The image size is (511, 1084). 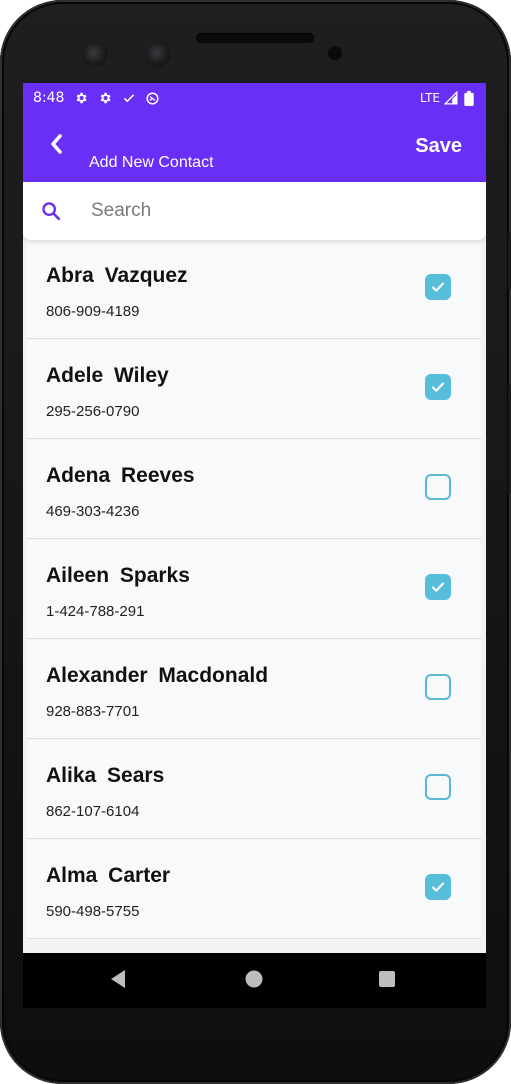 I want to click on contact-phone: 1-424-788-291, so click(x=95, y=611).